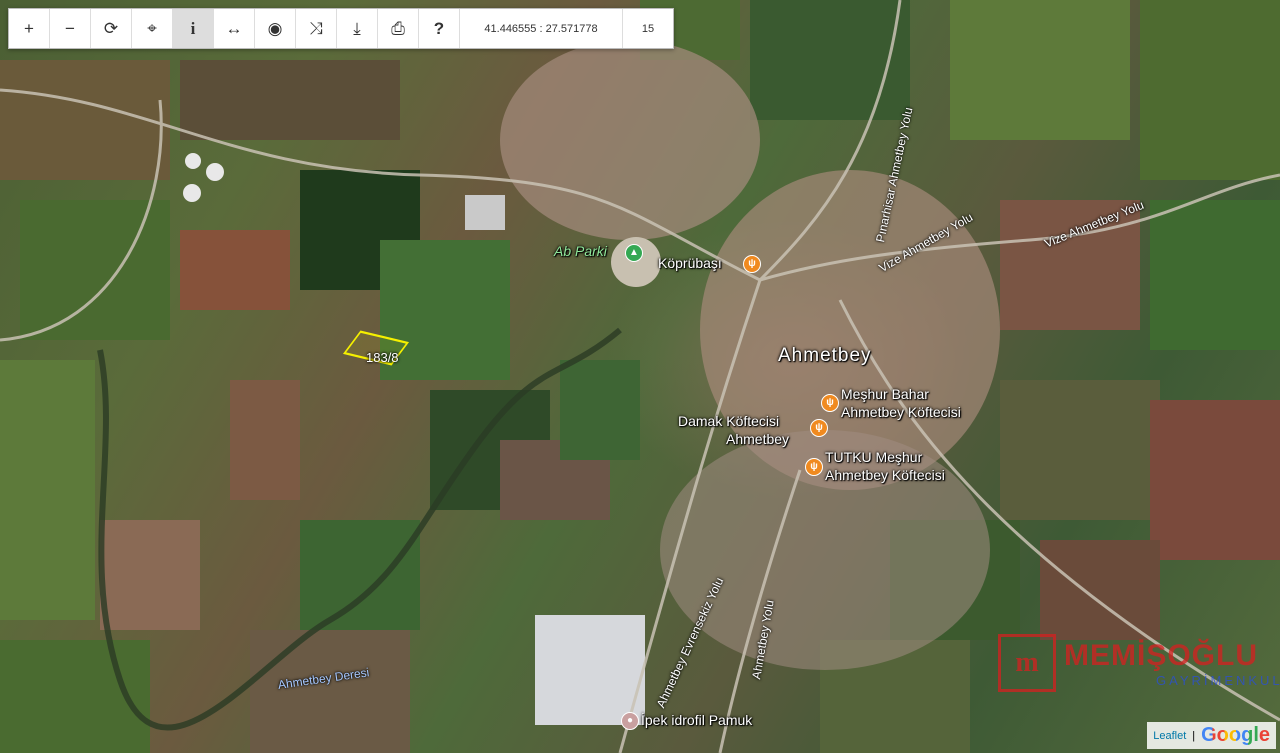 The width and height of the screenshot is (1280, 753). Describe the element at coordinates (580, 251) in the screenshot. I see `park-label: Ab Parki` at that location.